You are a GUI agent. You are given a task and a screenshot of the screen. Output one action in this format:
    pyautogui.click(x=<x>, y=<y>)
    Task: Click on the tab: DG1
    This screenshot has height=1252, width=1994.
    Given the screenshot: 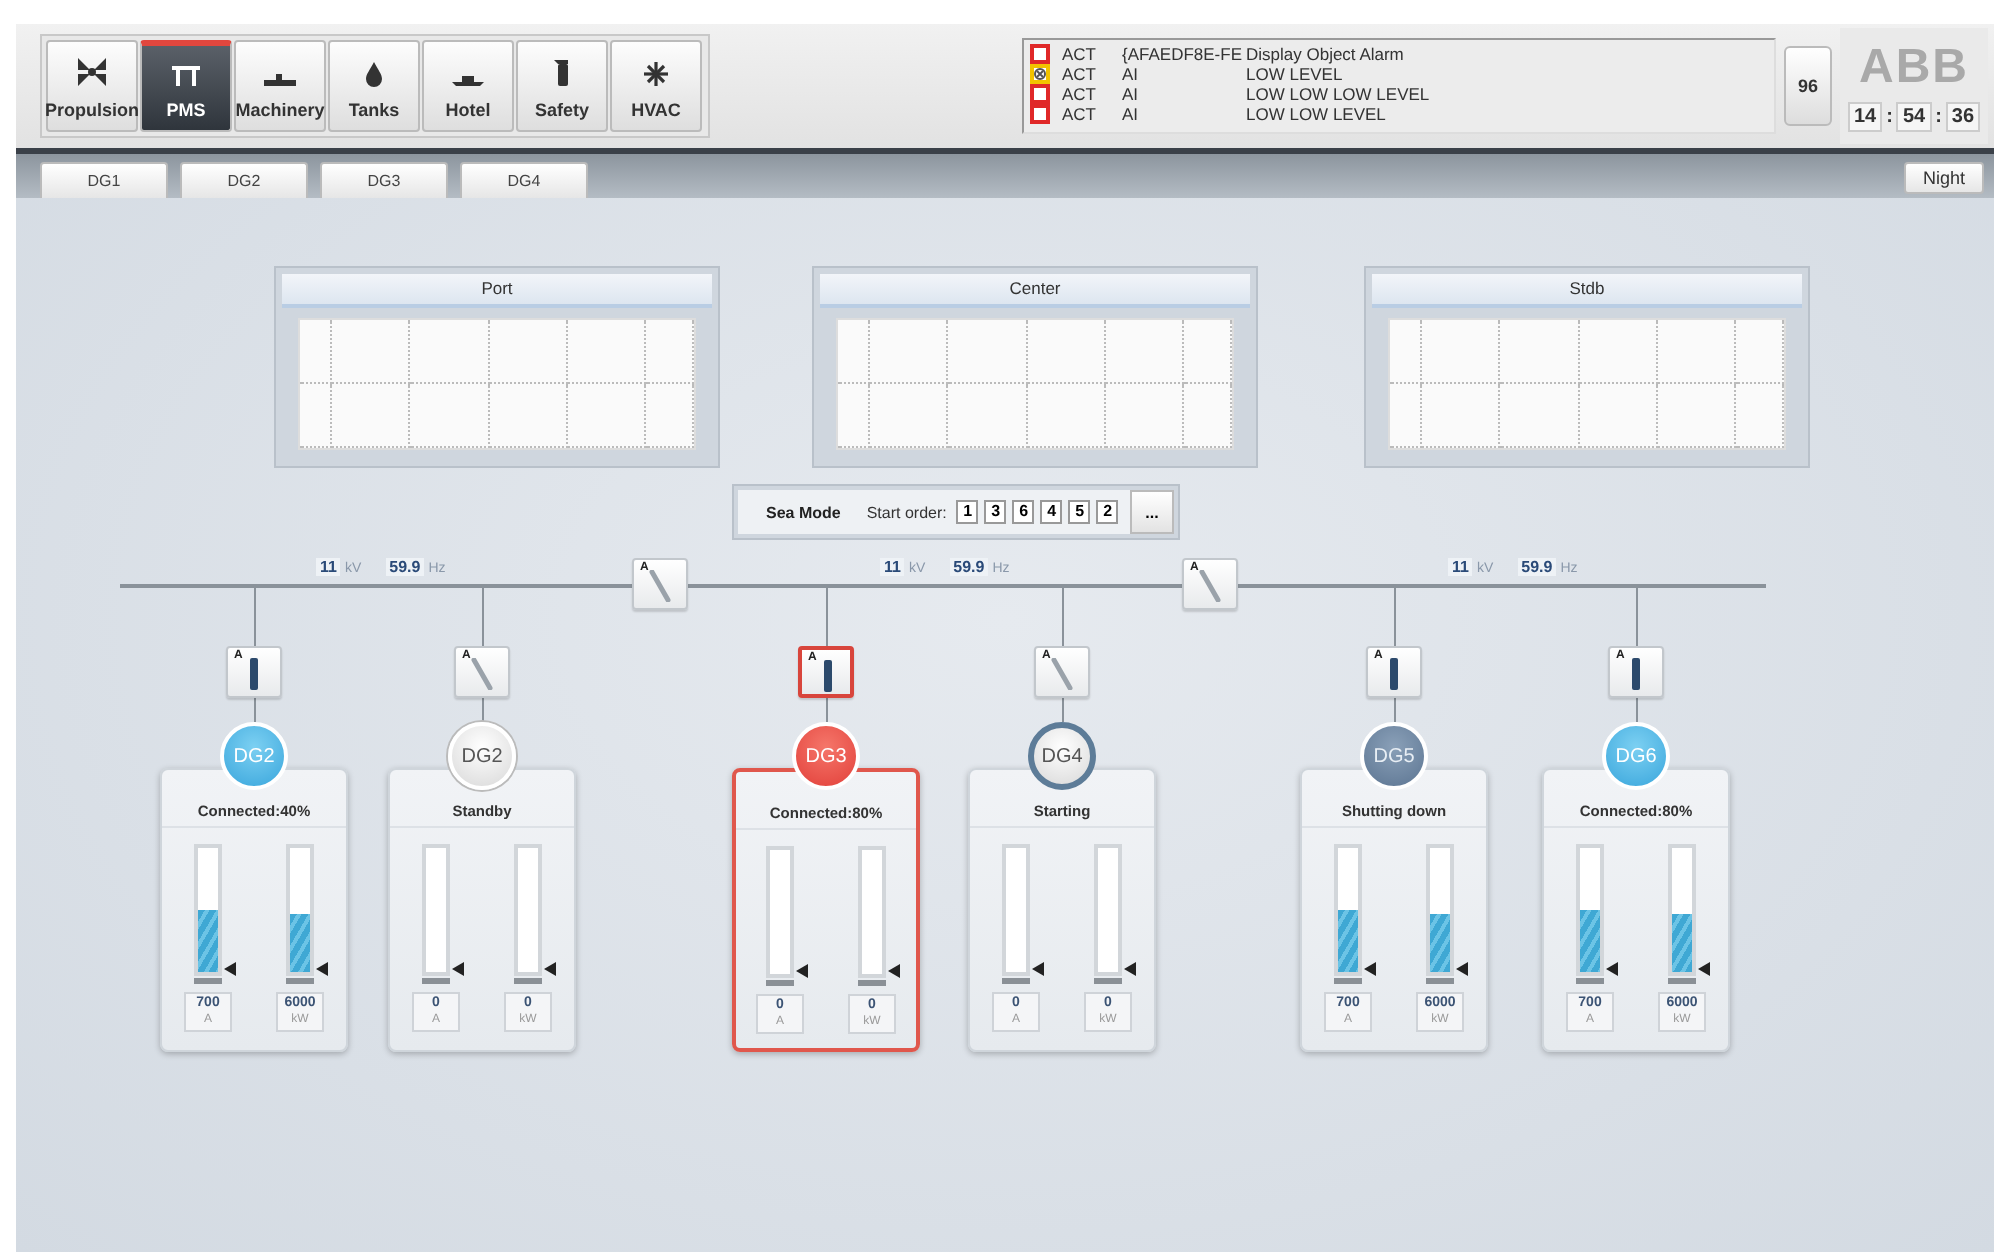 What is the action you would take?
    pyautogui.click(x=104, y=180)
    